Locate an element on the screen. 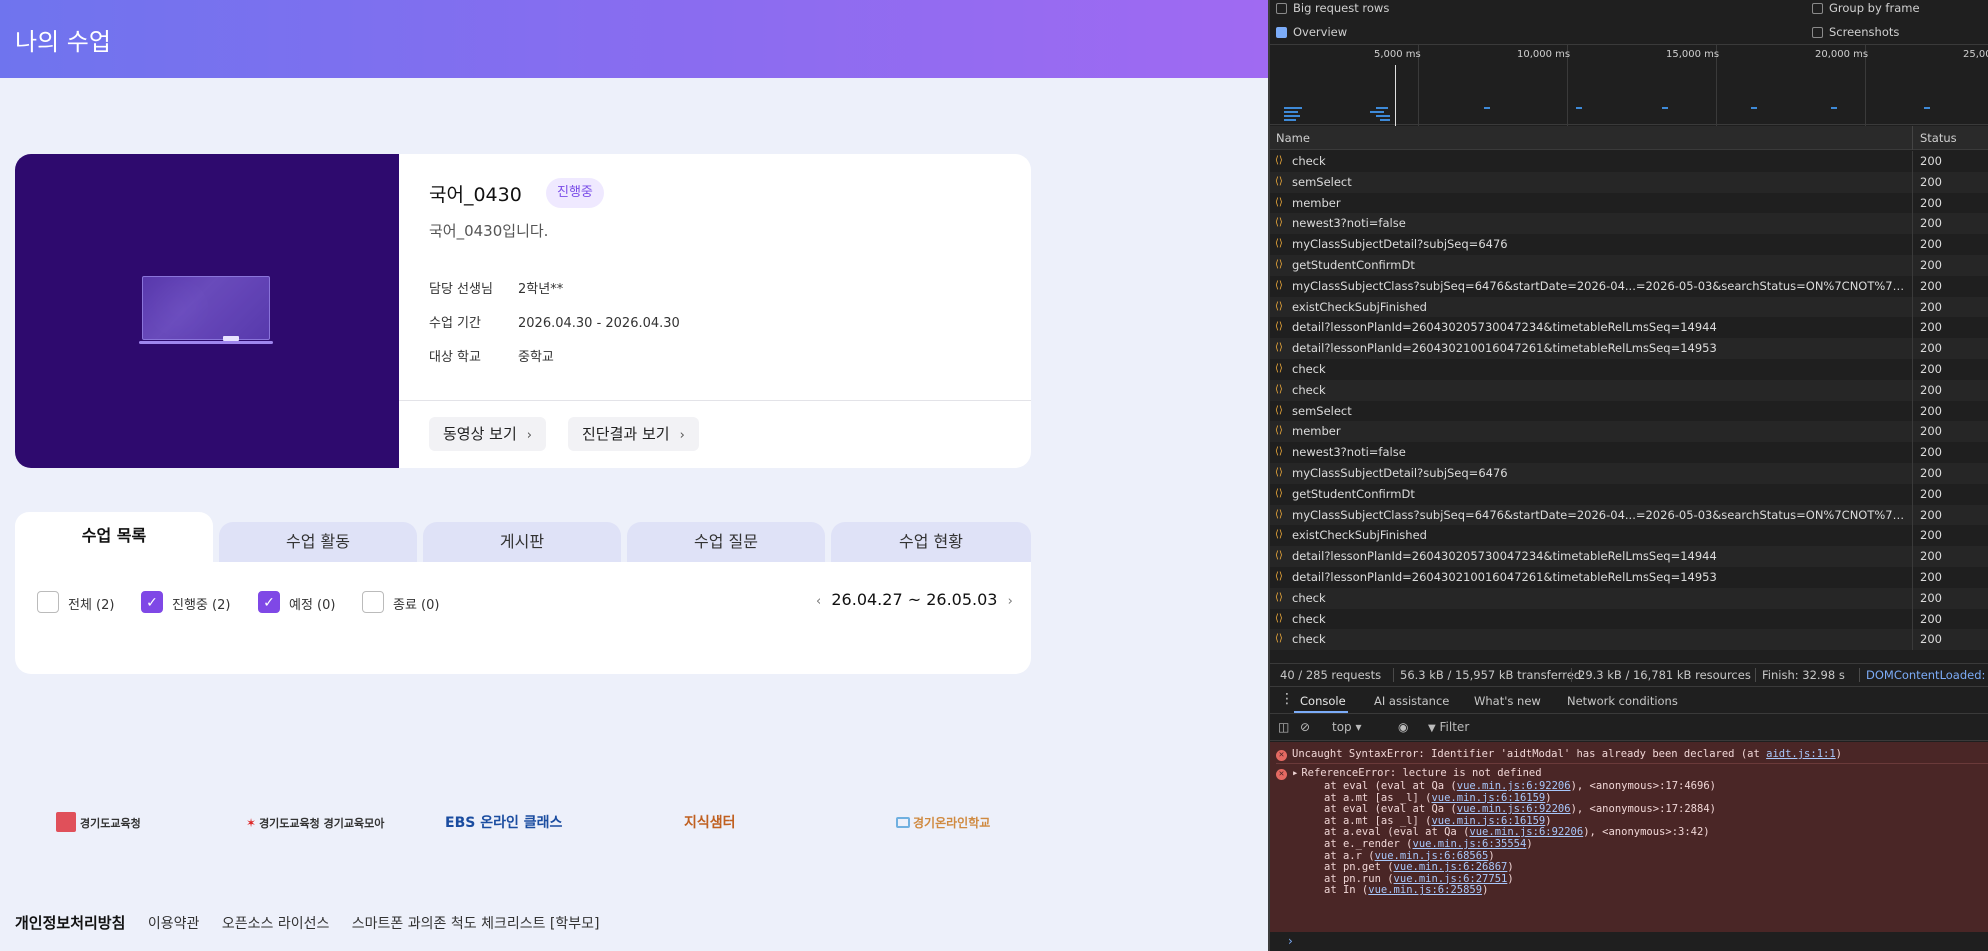 The width and height of the screenshot is (1988, 951). summary-resources: 29.3 kB / 16,781 kB resources is located at coordinates (1664, 675).